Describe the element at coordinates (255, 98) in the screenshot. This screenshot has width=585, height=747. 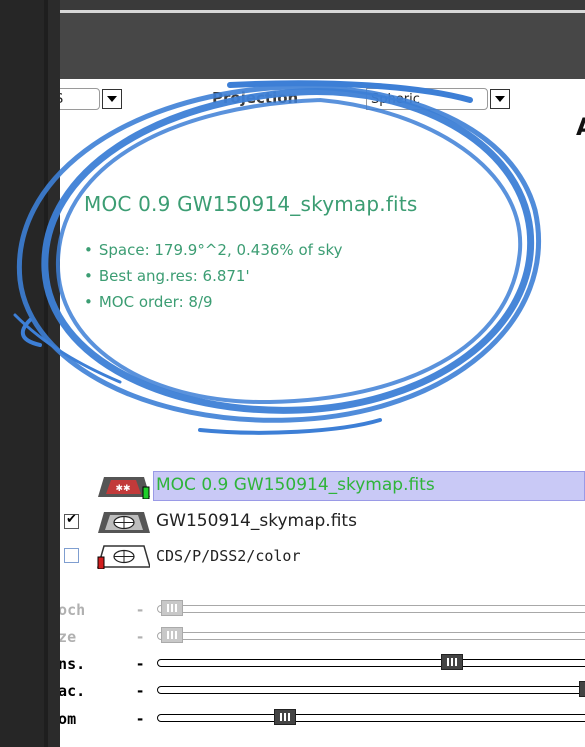
I see `projection-label: Projection` at that location.